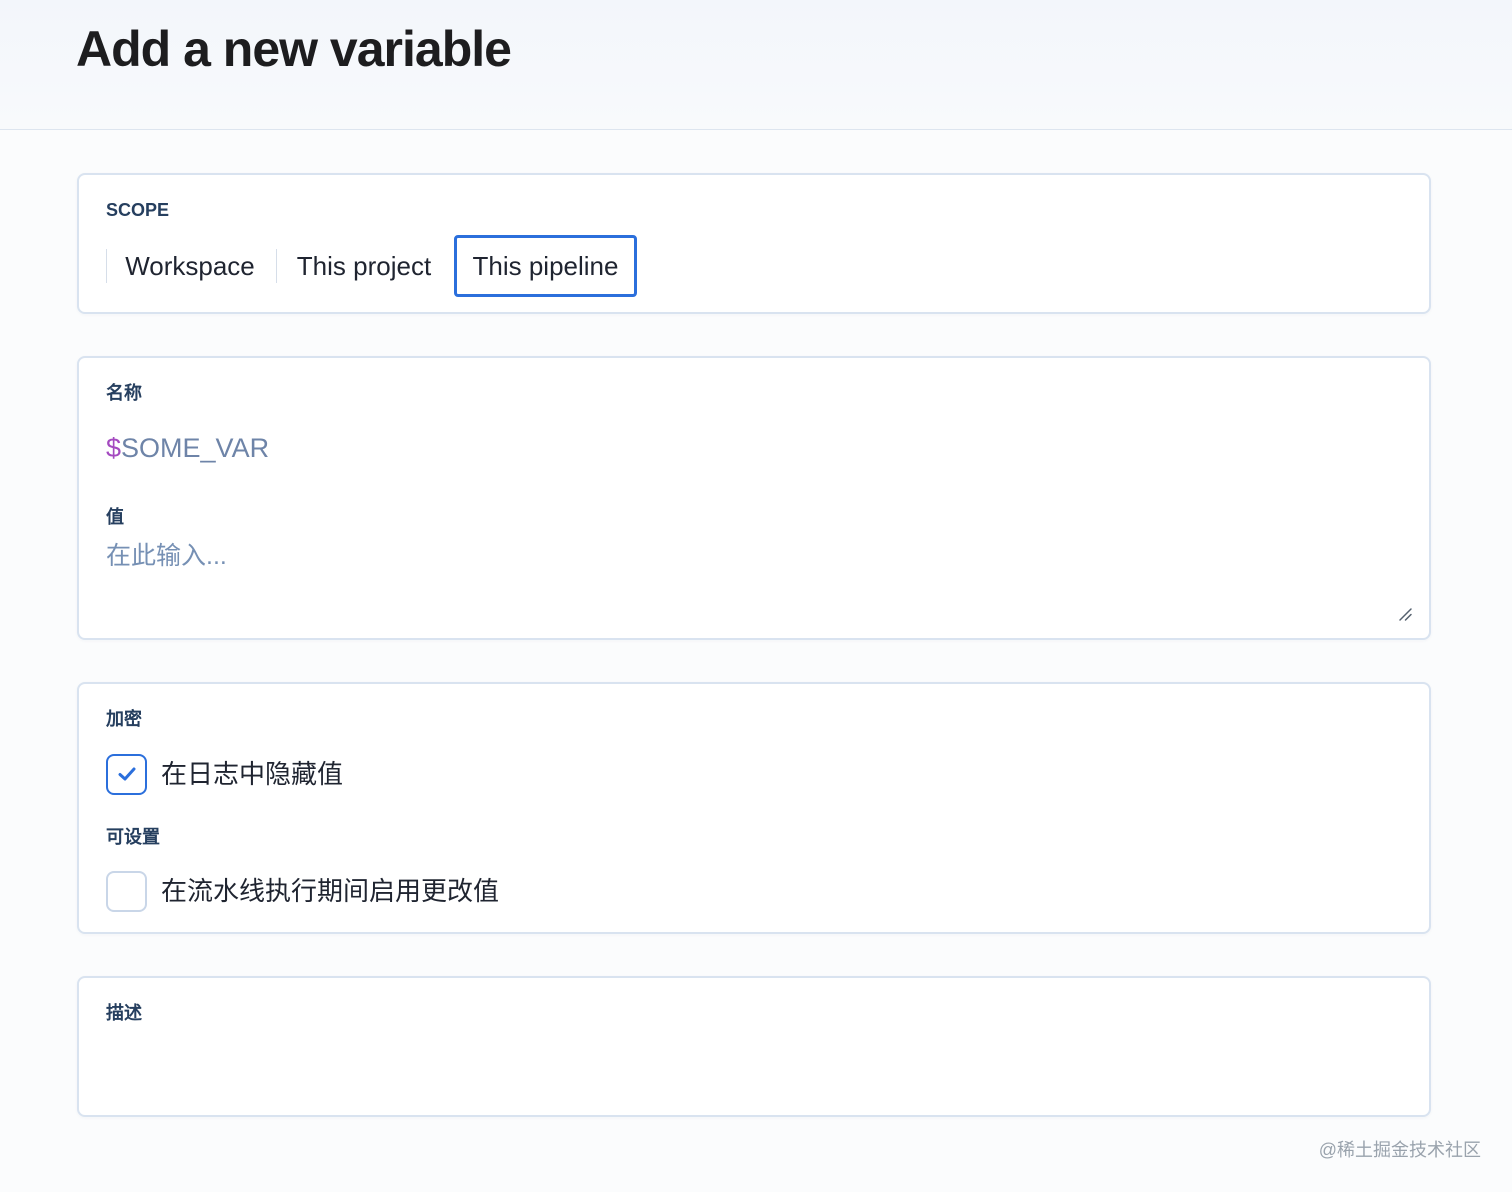 The width and height of the screenshot is (1512, 1192). What do you see at coordinates (330, 891) in the screenshot?
I see `change-value-text: 在流水线执行期间启用更改值` at bounding box center [330, 891].